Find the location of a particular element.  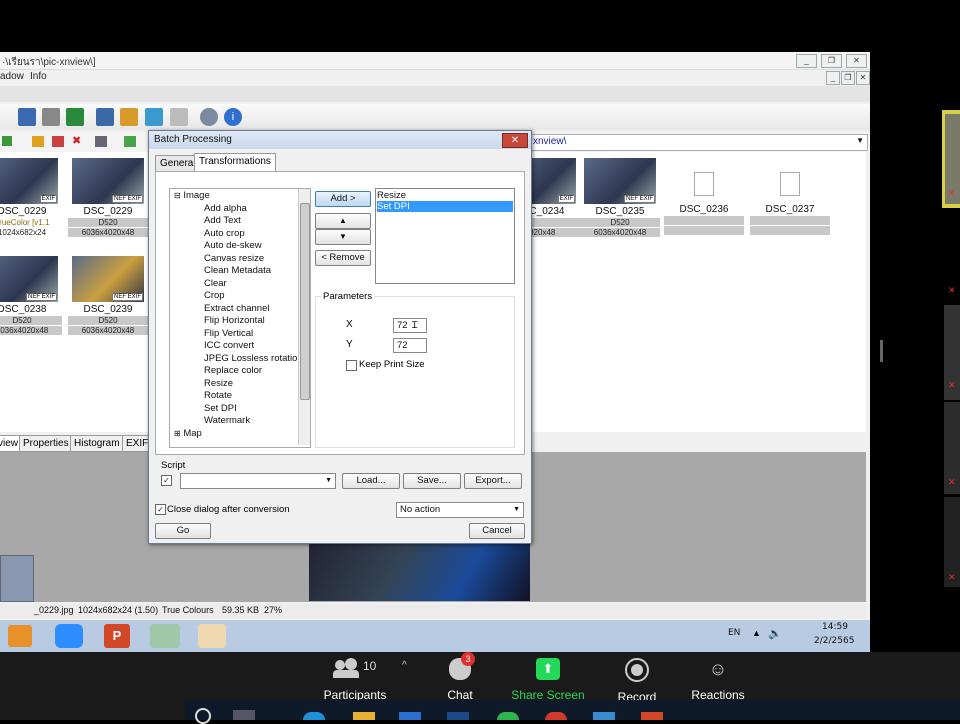

xnview-taskbar-icon is located at coordinates (212, 636).